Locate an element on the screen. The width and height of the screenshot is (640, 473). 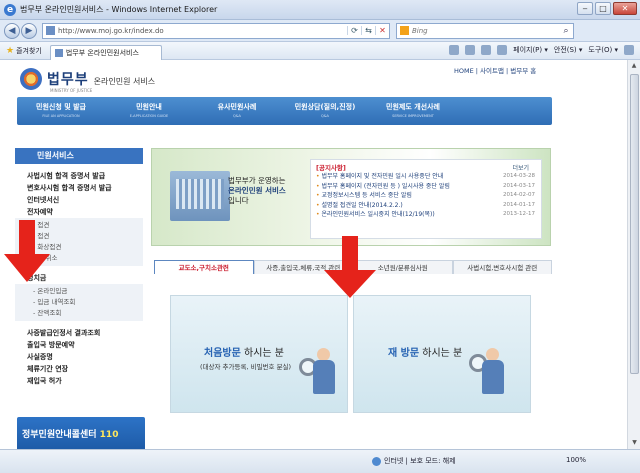
mail-icon is located at coordinates (486, 50).